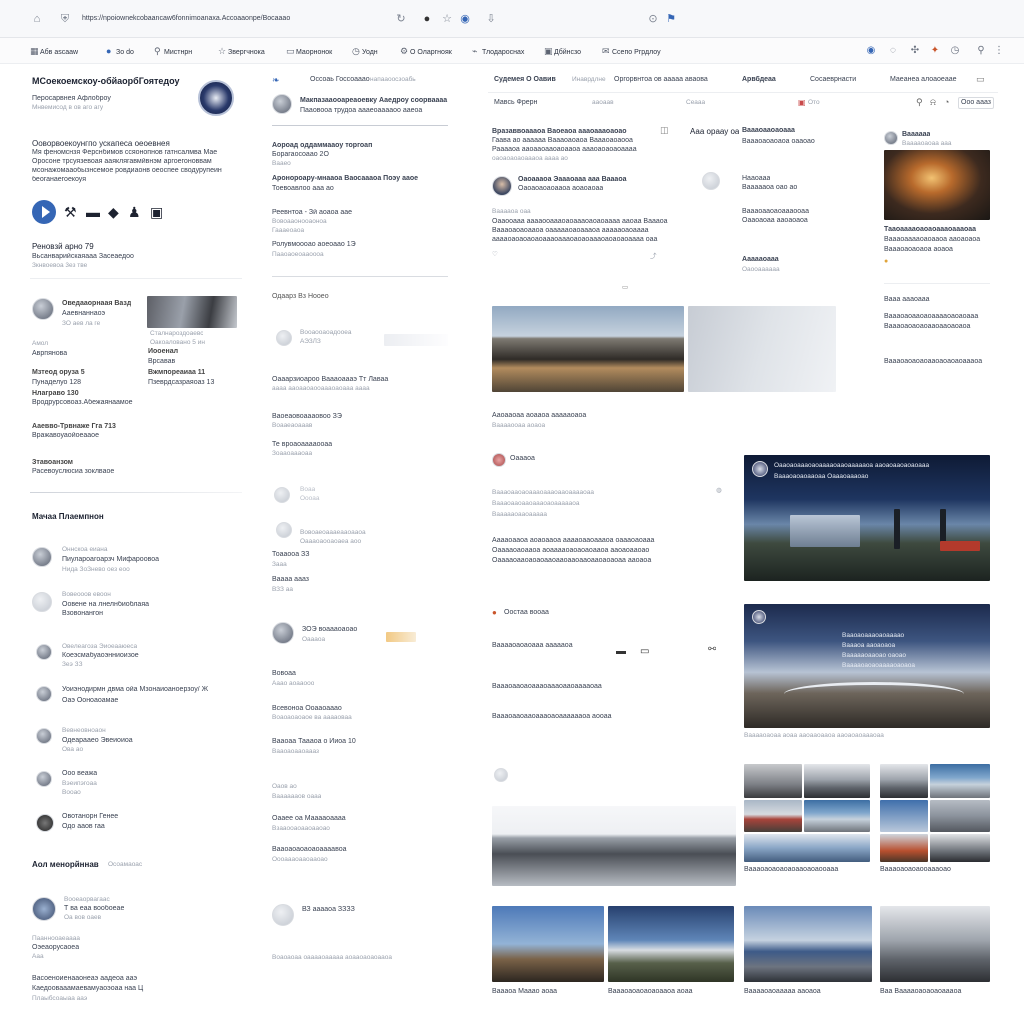 The width and height of the screenshot is (1024, 1024). Describe the element at coordinates (526, 612) in the screenshot. I see `post-label: Оостаа вооаа` at that location.